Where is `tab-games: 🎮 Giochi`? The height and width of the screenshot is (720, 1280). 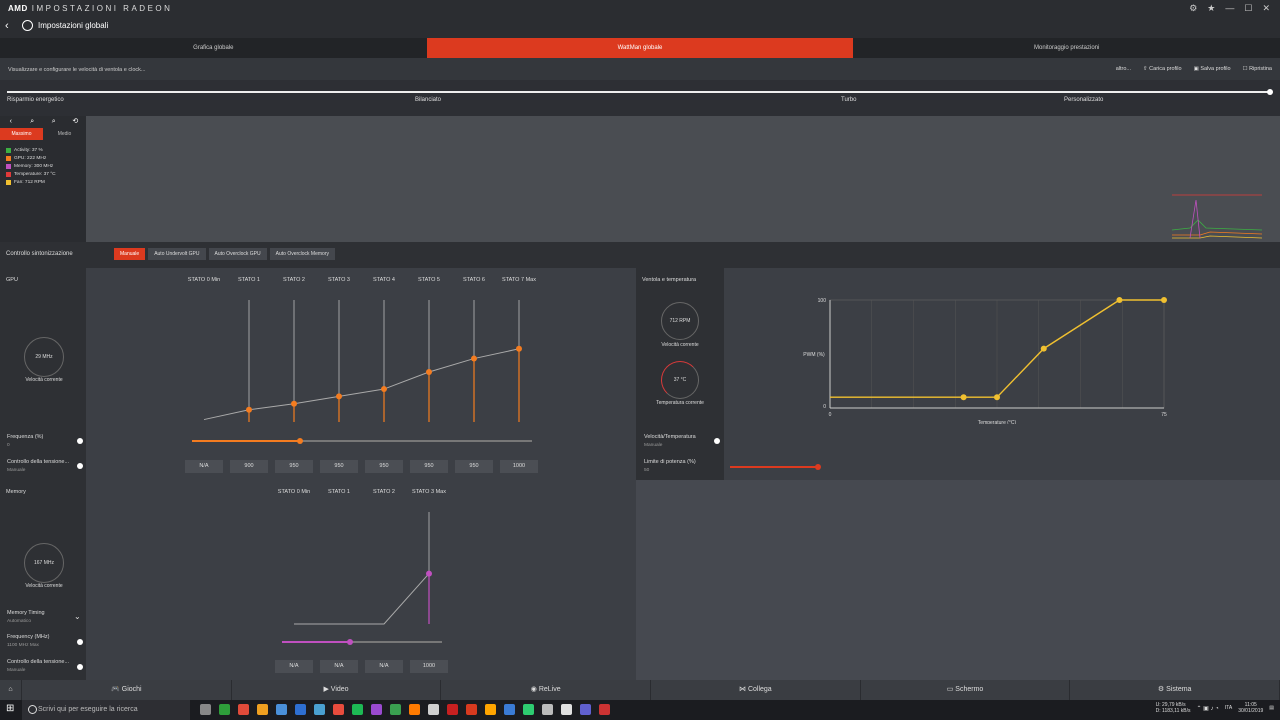
tab-games: 🎮 Giochi is located at coordinates (127, 690).